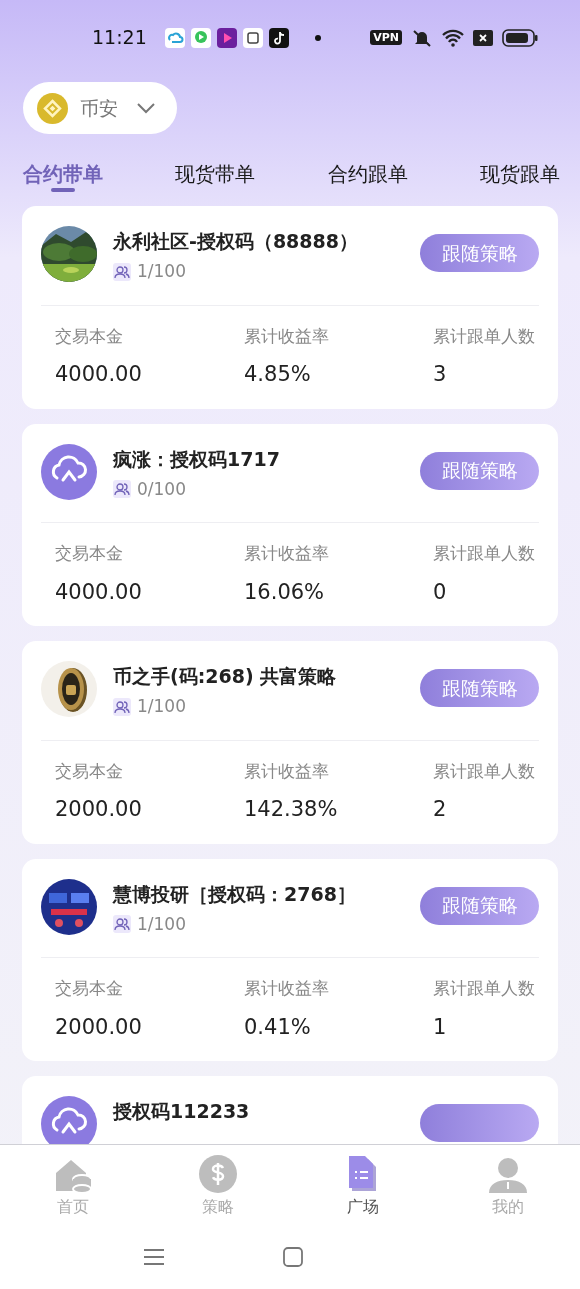  I want to click on stat-value: 16.06%, so click(285, 592).